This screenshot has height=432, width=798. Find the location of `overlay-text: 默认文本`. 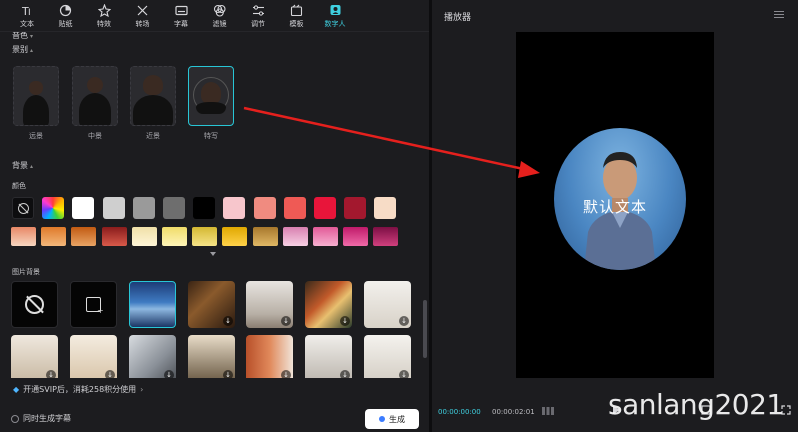

overlay-text: 默认文本 is located at coordinates (615, 206).